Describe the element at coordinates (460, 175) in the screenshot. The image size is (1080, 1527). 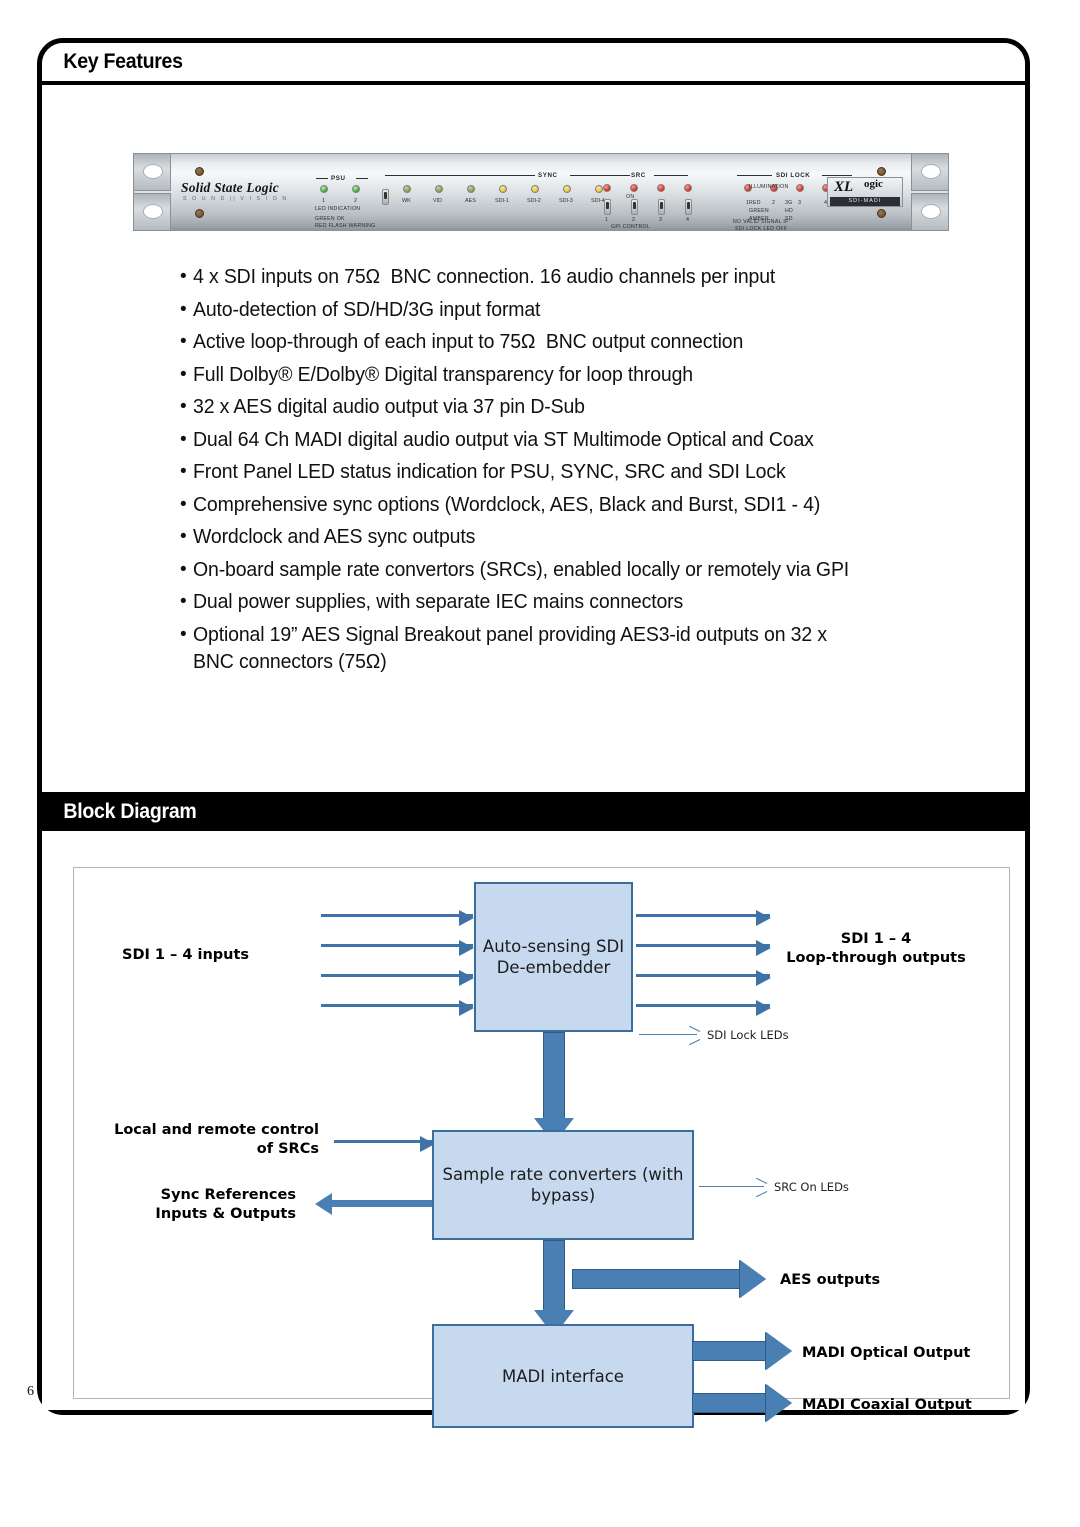
I see `sync-group-rule-left` at that location.